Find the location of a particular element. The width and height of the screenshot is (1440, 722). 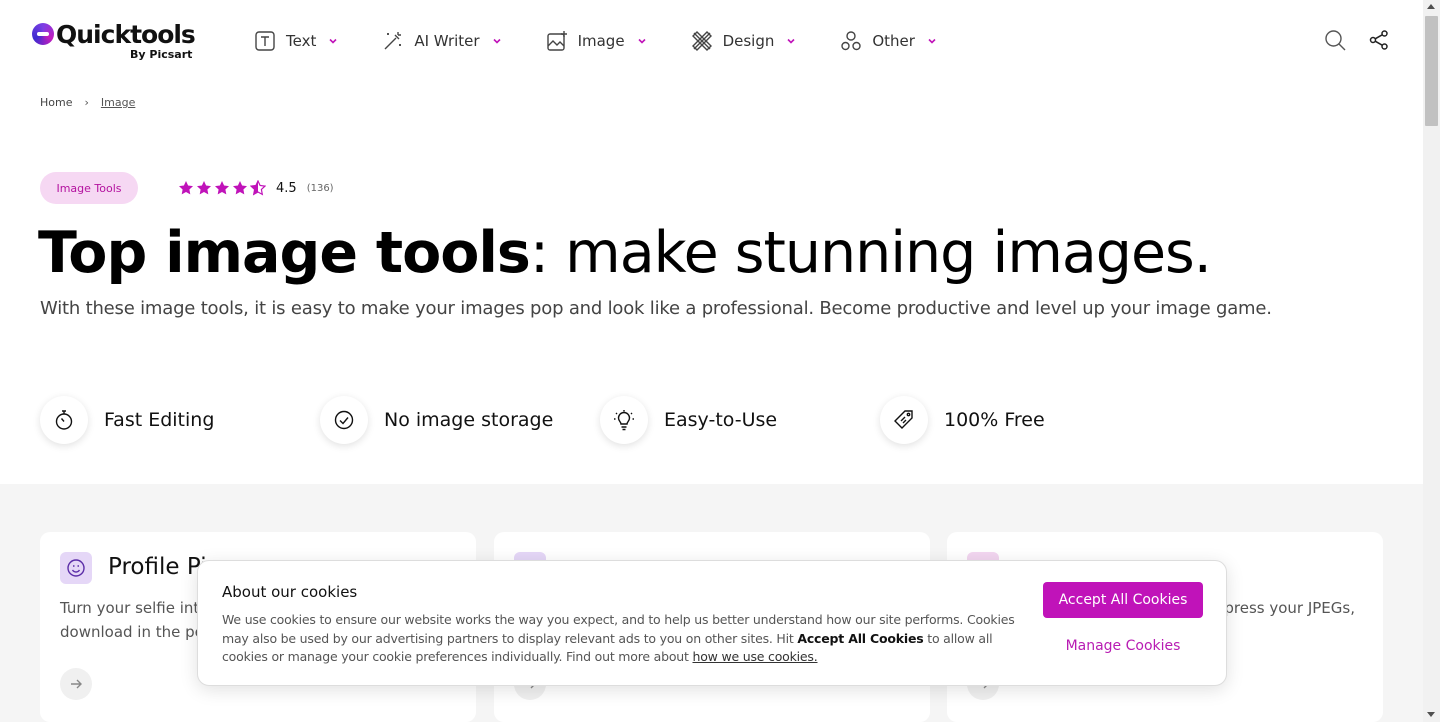

price-tag-icon is located at coordinates (903, 419).